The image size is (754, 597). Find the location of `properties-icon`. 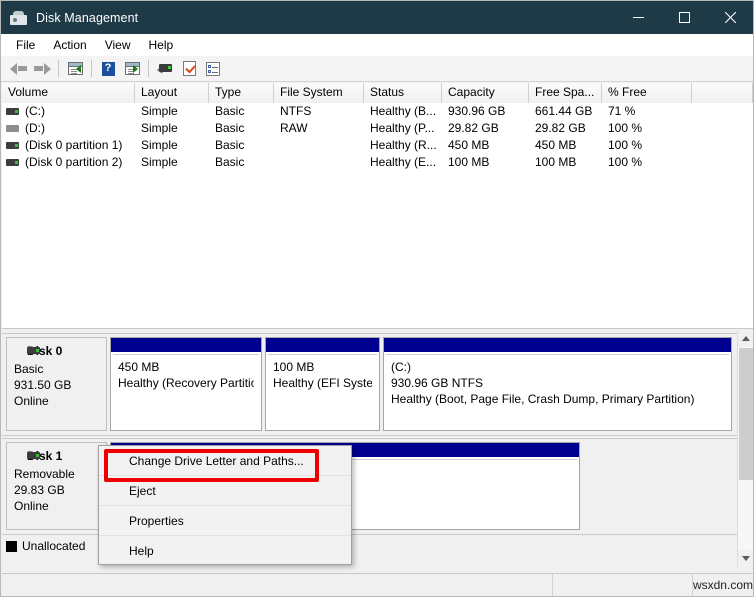

properties-icon is located at coordinates (189, 69).